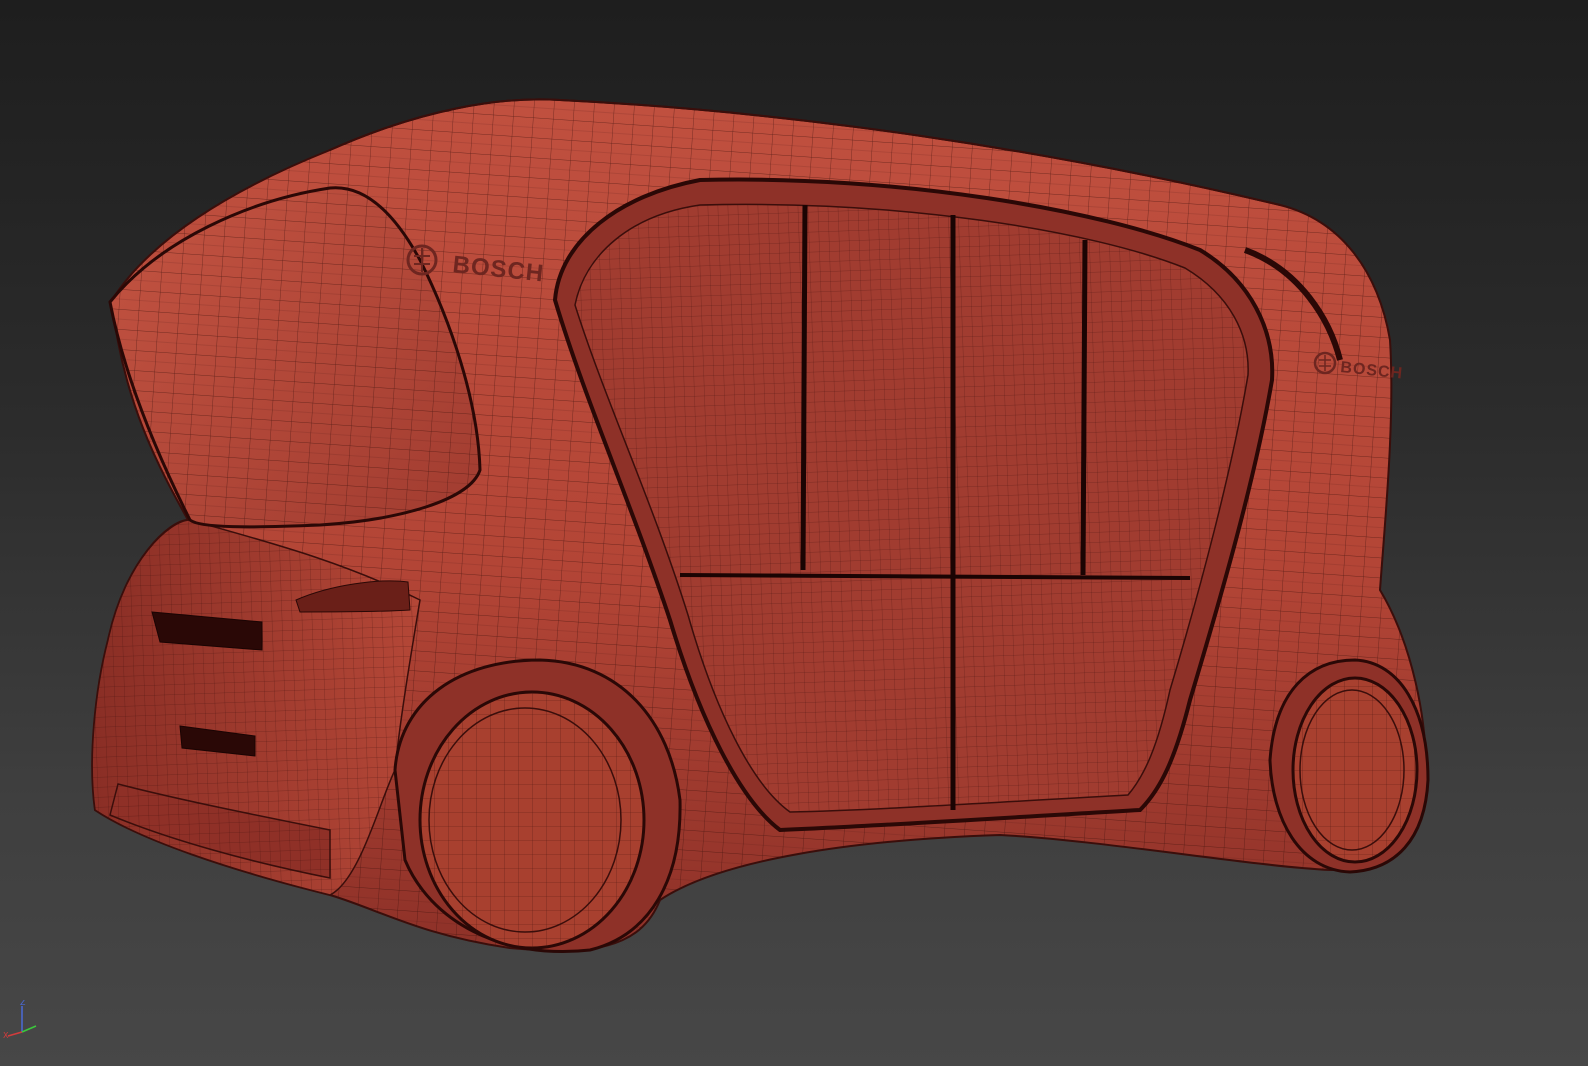 This screenshot has width=1588, height=1066. What do you see at coordinates (20, 1020) in the screenshot?
I see `axis-tripod-icon: Z X` at bounding box center [20, 1020].